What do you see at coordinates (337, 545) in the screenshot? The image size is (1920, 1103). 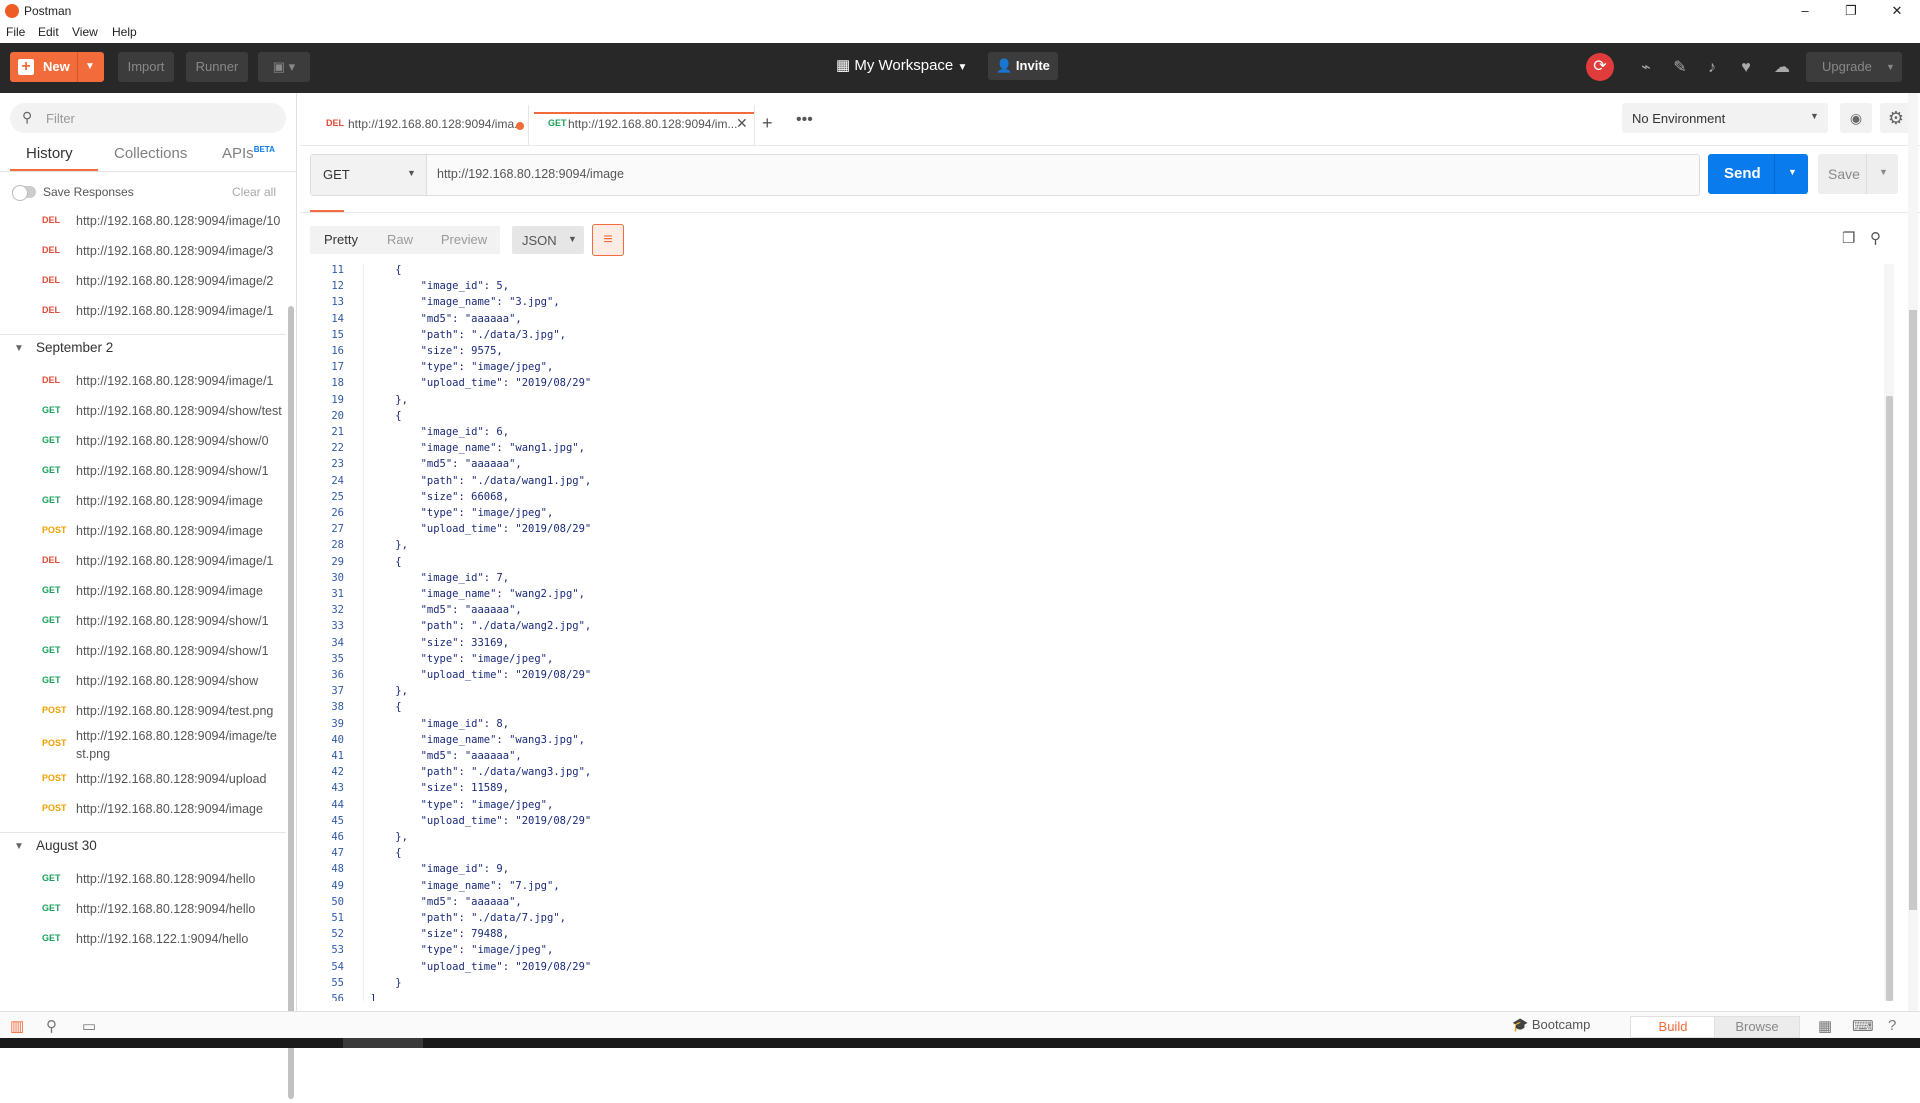 I see `line-number: 28` at bounding box center [337, 545].